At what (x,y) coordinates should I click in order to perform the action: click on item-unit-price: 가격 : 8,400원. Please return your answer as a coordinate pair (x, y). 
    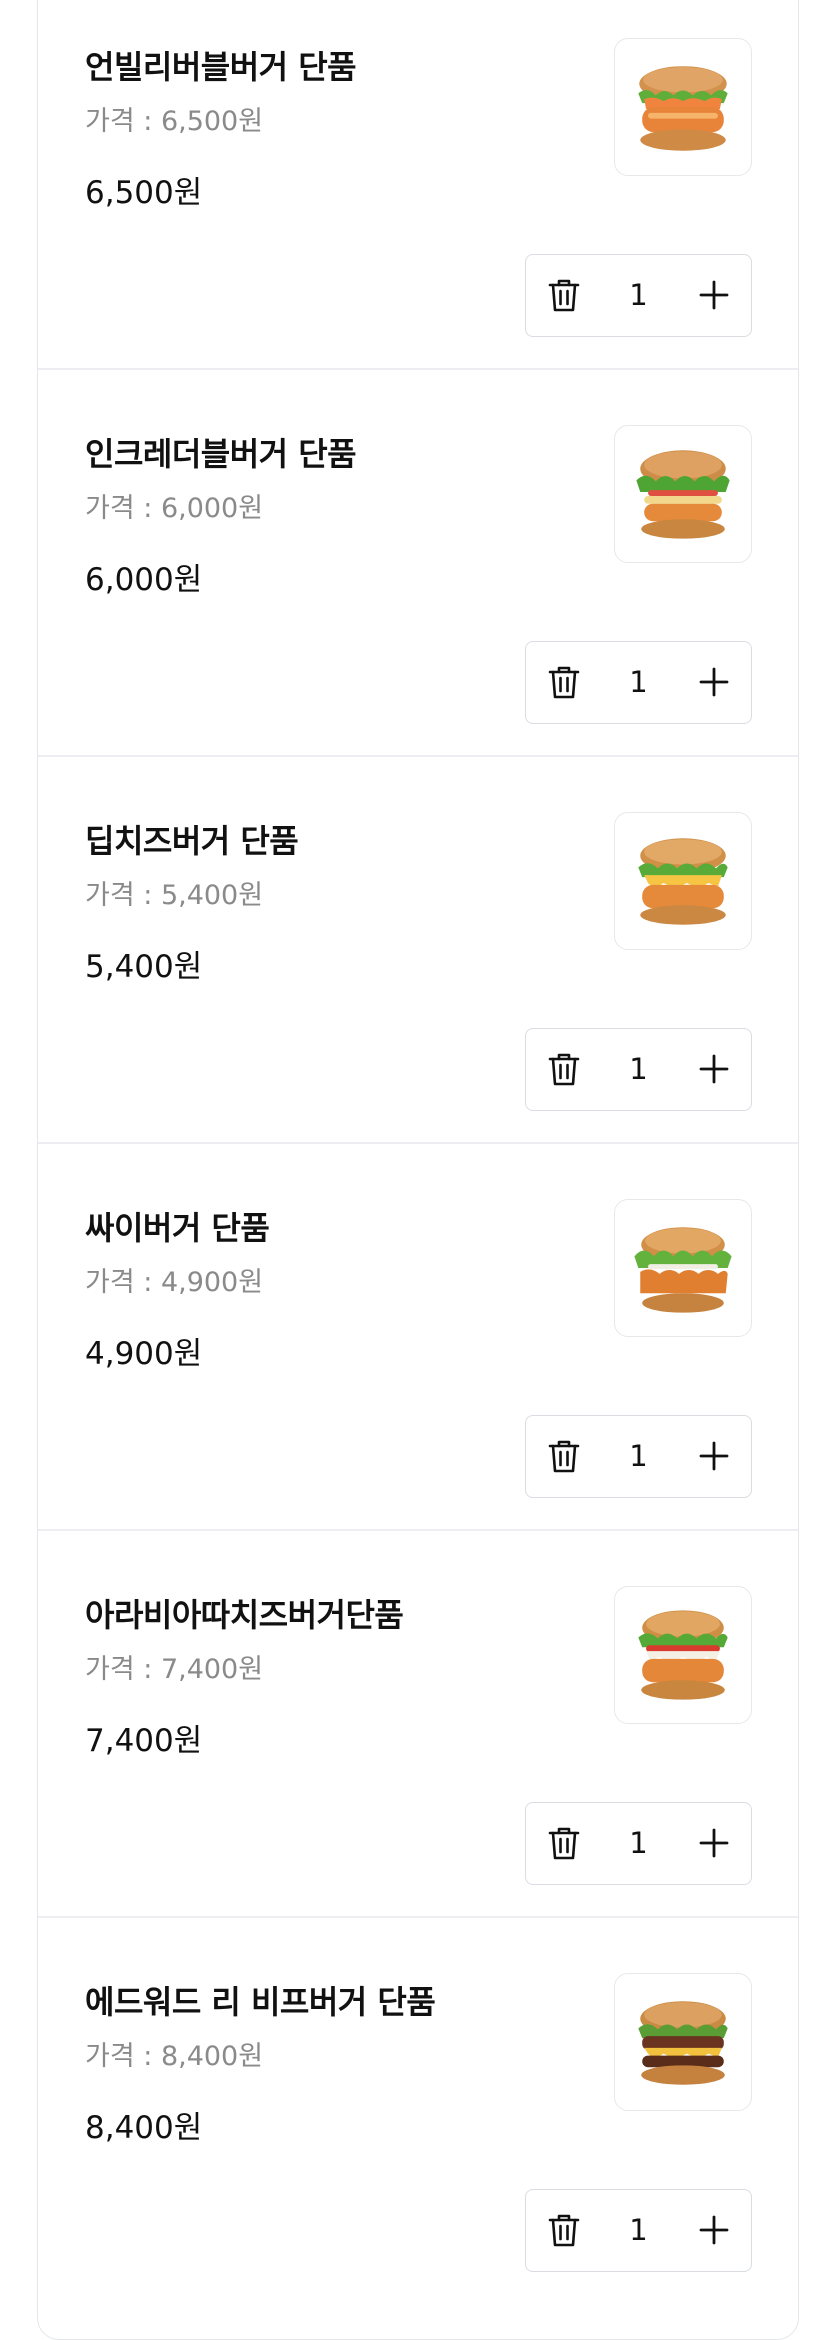
    Looking at the image, I should click on (174, 2056).